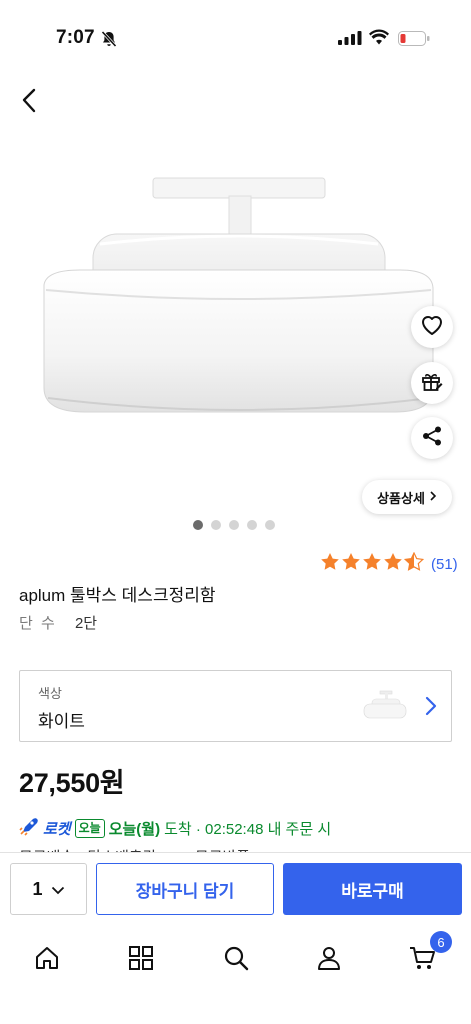  I want to click on delivery-info: 로켓 오늘 오늘(월) 도착 · 02:52:48 내 주문 시, so click(175, 828).